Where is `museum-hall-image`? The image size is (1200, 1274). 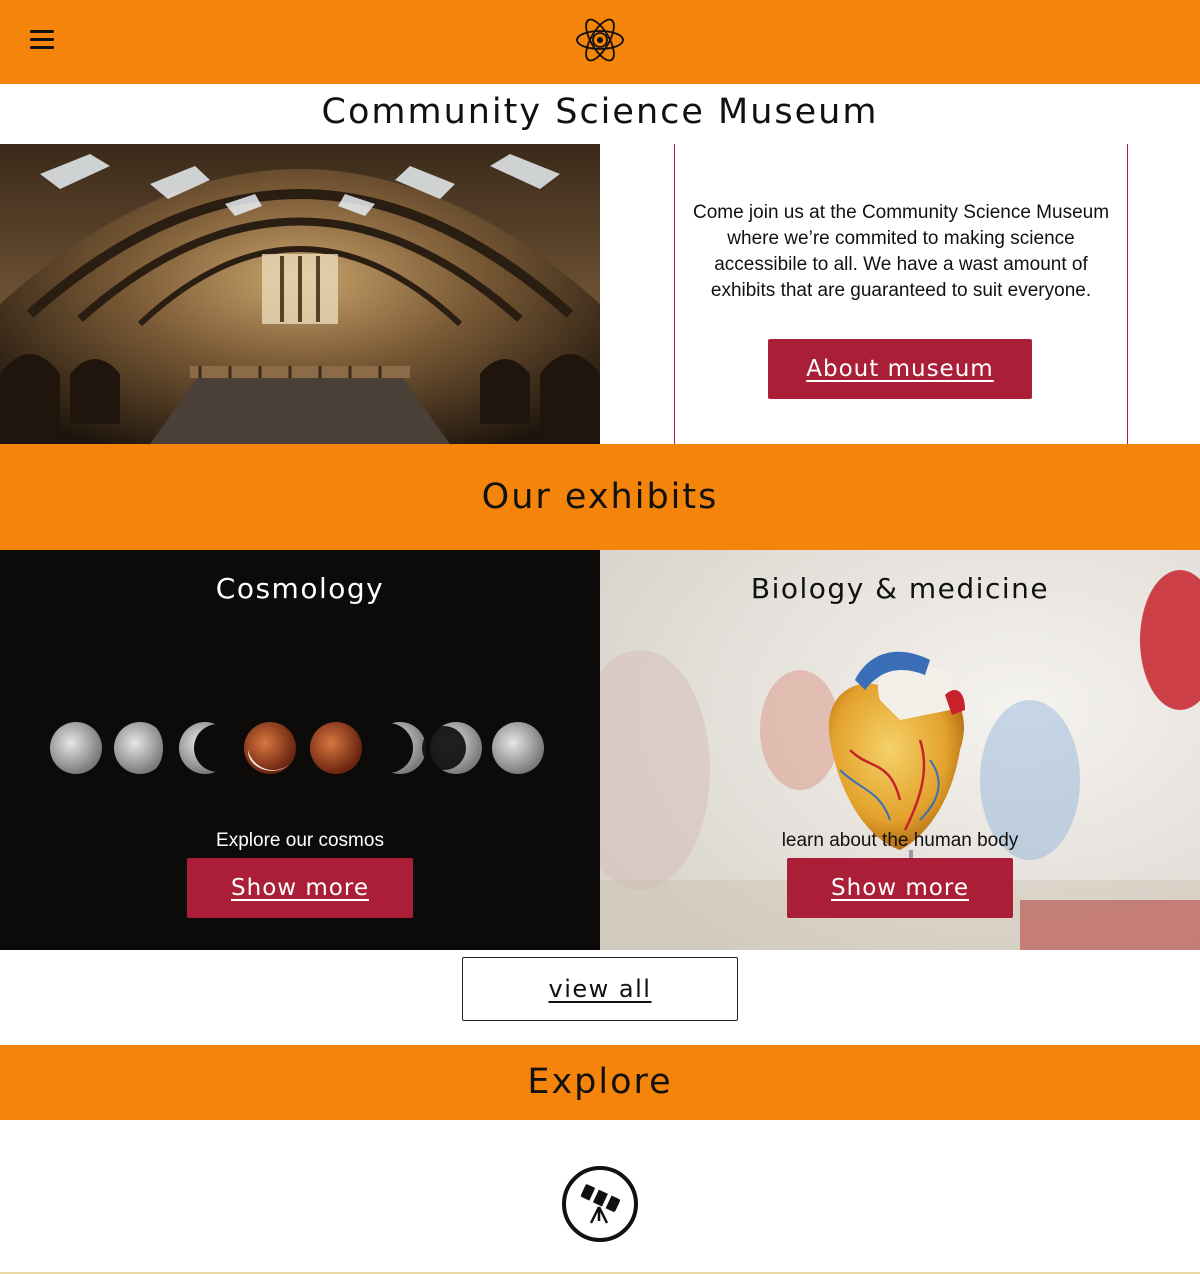
museum-hall-image is located at coordinates (300, 294).